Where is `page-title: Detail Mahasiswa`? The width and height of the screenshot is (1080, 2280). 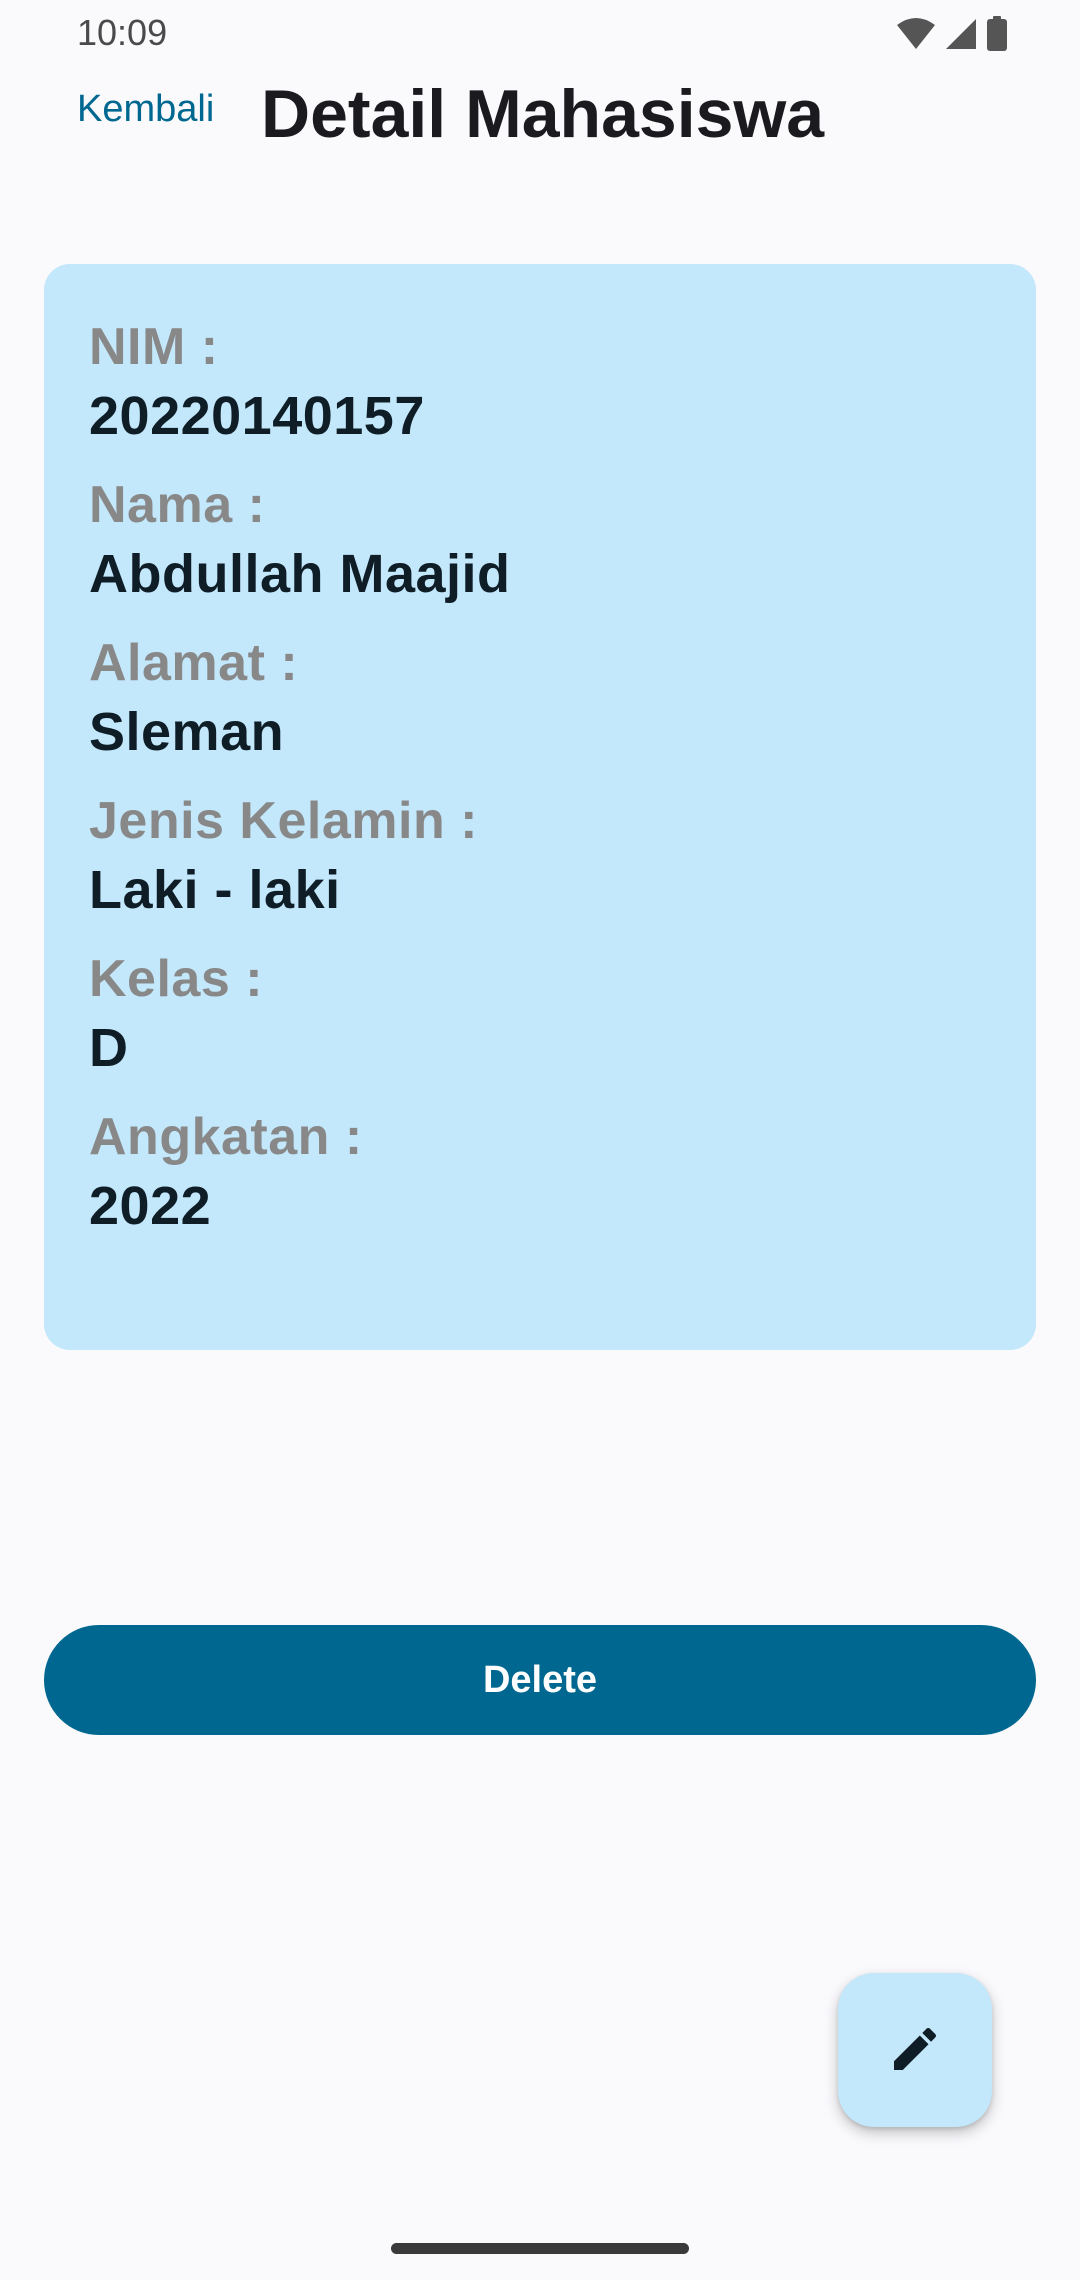
page-title: Detail Mahasiswa is located at coordinates (543, 114).